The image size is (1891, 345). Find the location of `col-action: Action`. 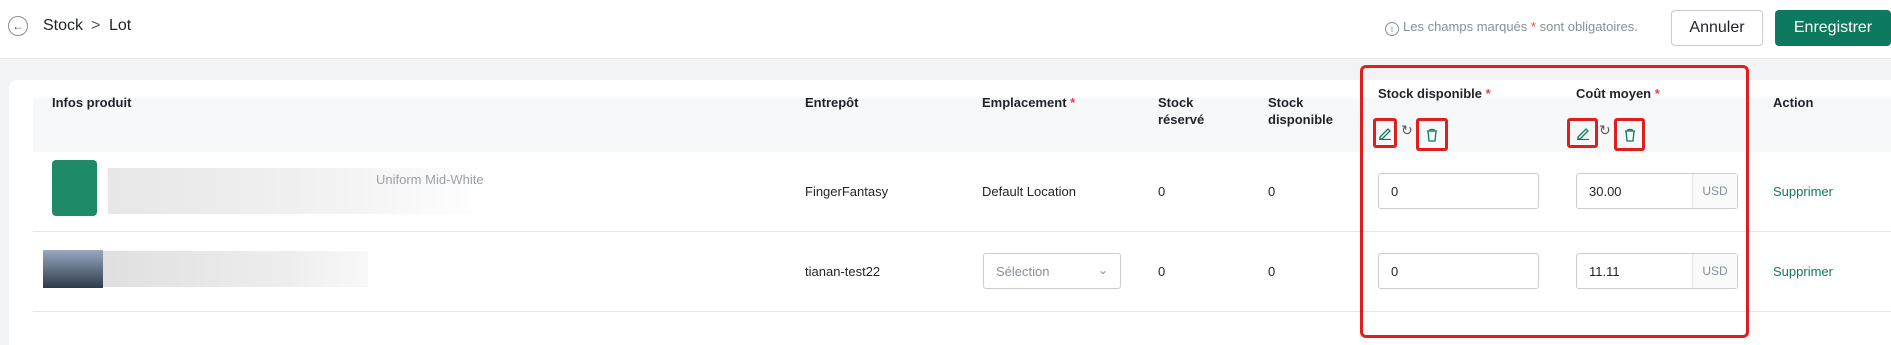

col-action: Action is located at coordinates (1793, 102).